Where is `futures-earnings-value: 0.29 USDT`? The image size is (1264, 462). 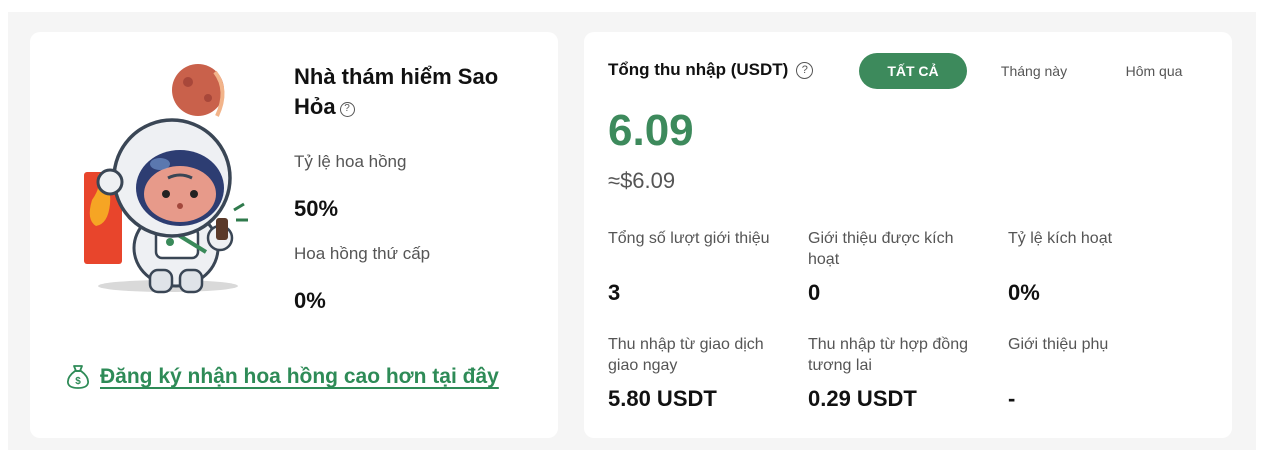 futures-earnings-value: 0.29 USDT is located at coordinates (862, 398).